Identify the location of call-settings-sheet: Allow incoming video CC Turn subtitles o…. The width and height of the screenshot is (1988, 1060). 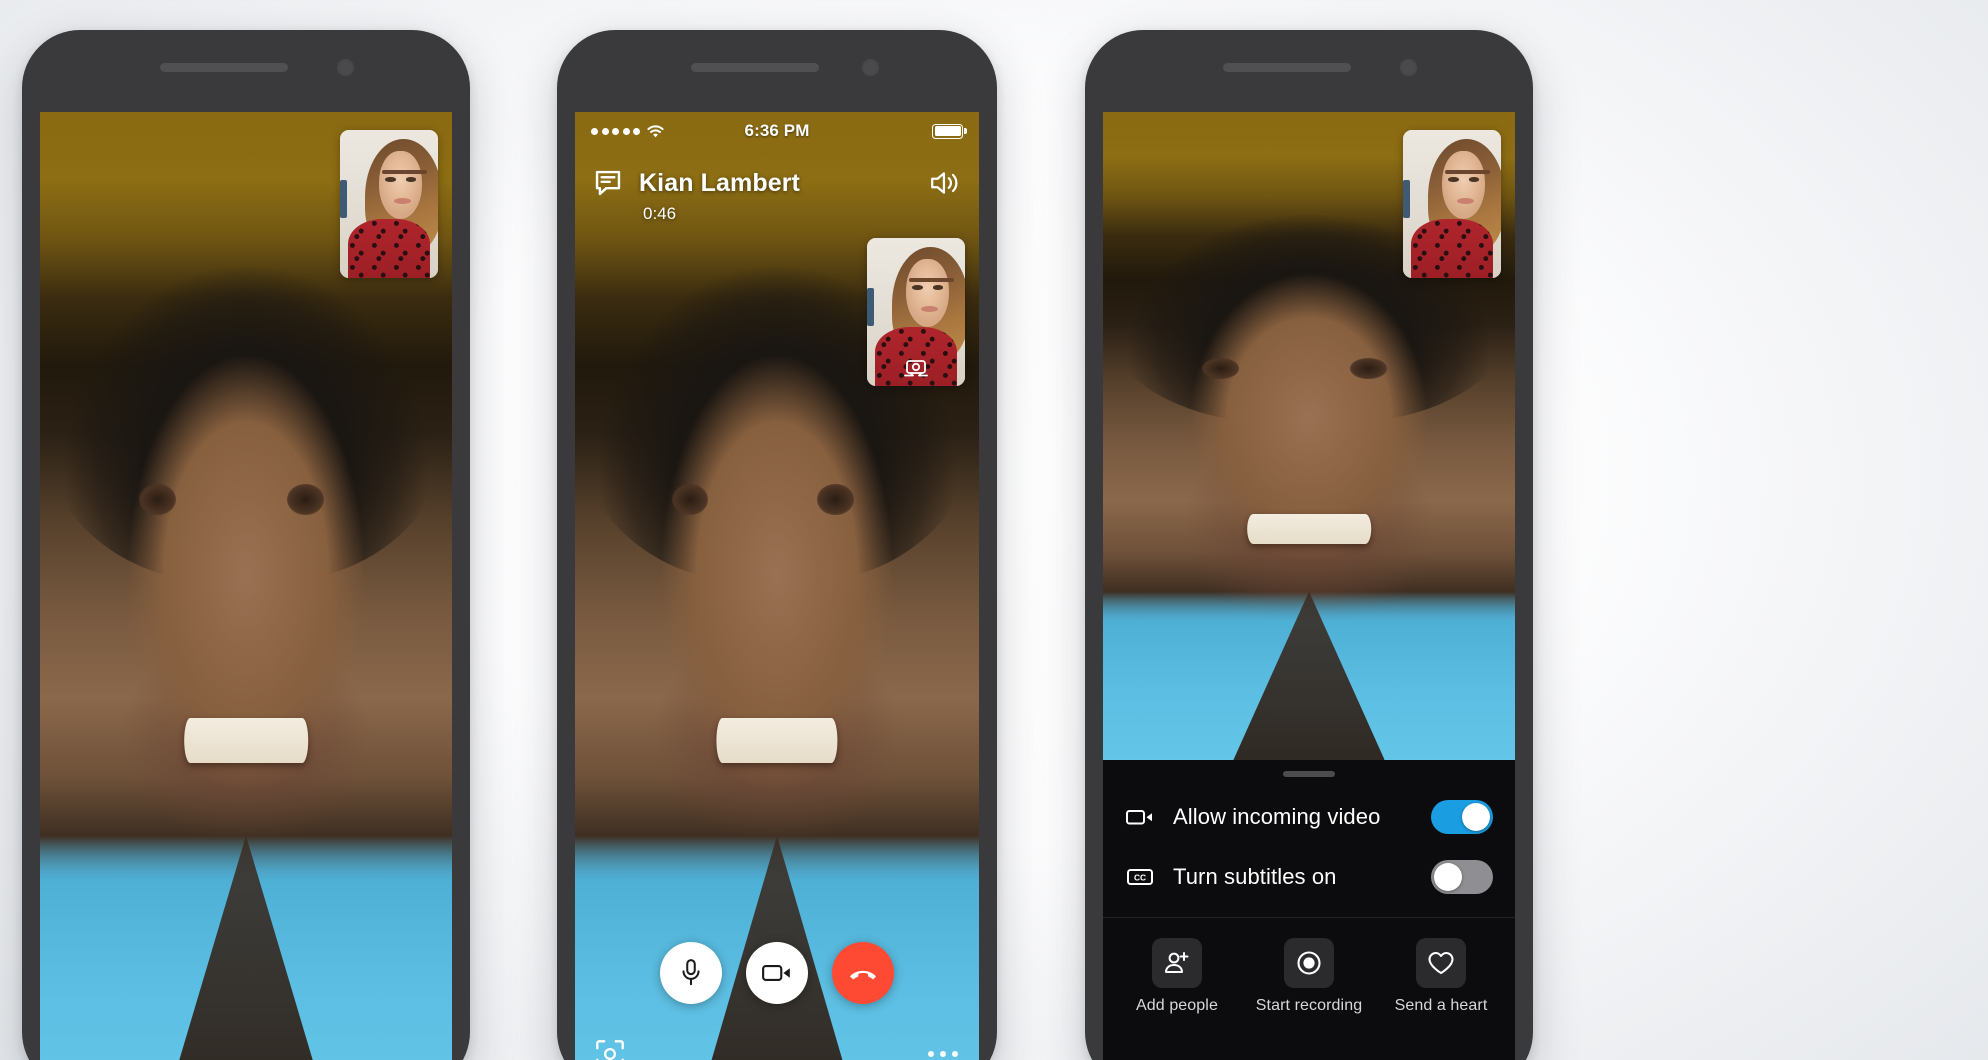
(1309, 910).